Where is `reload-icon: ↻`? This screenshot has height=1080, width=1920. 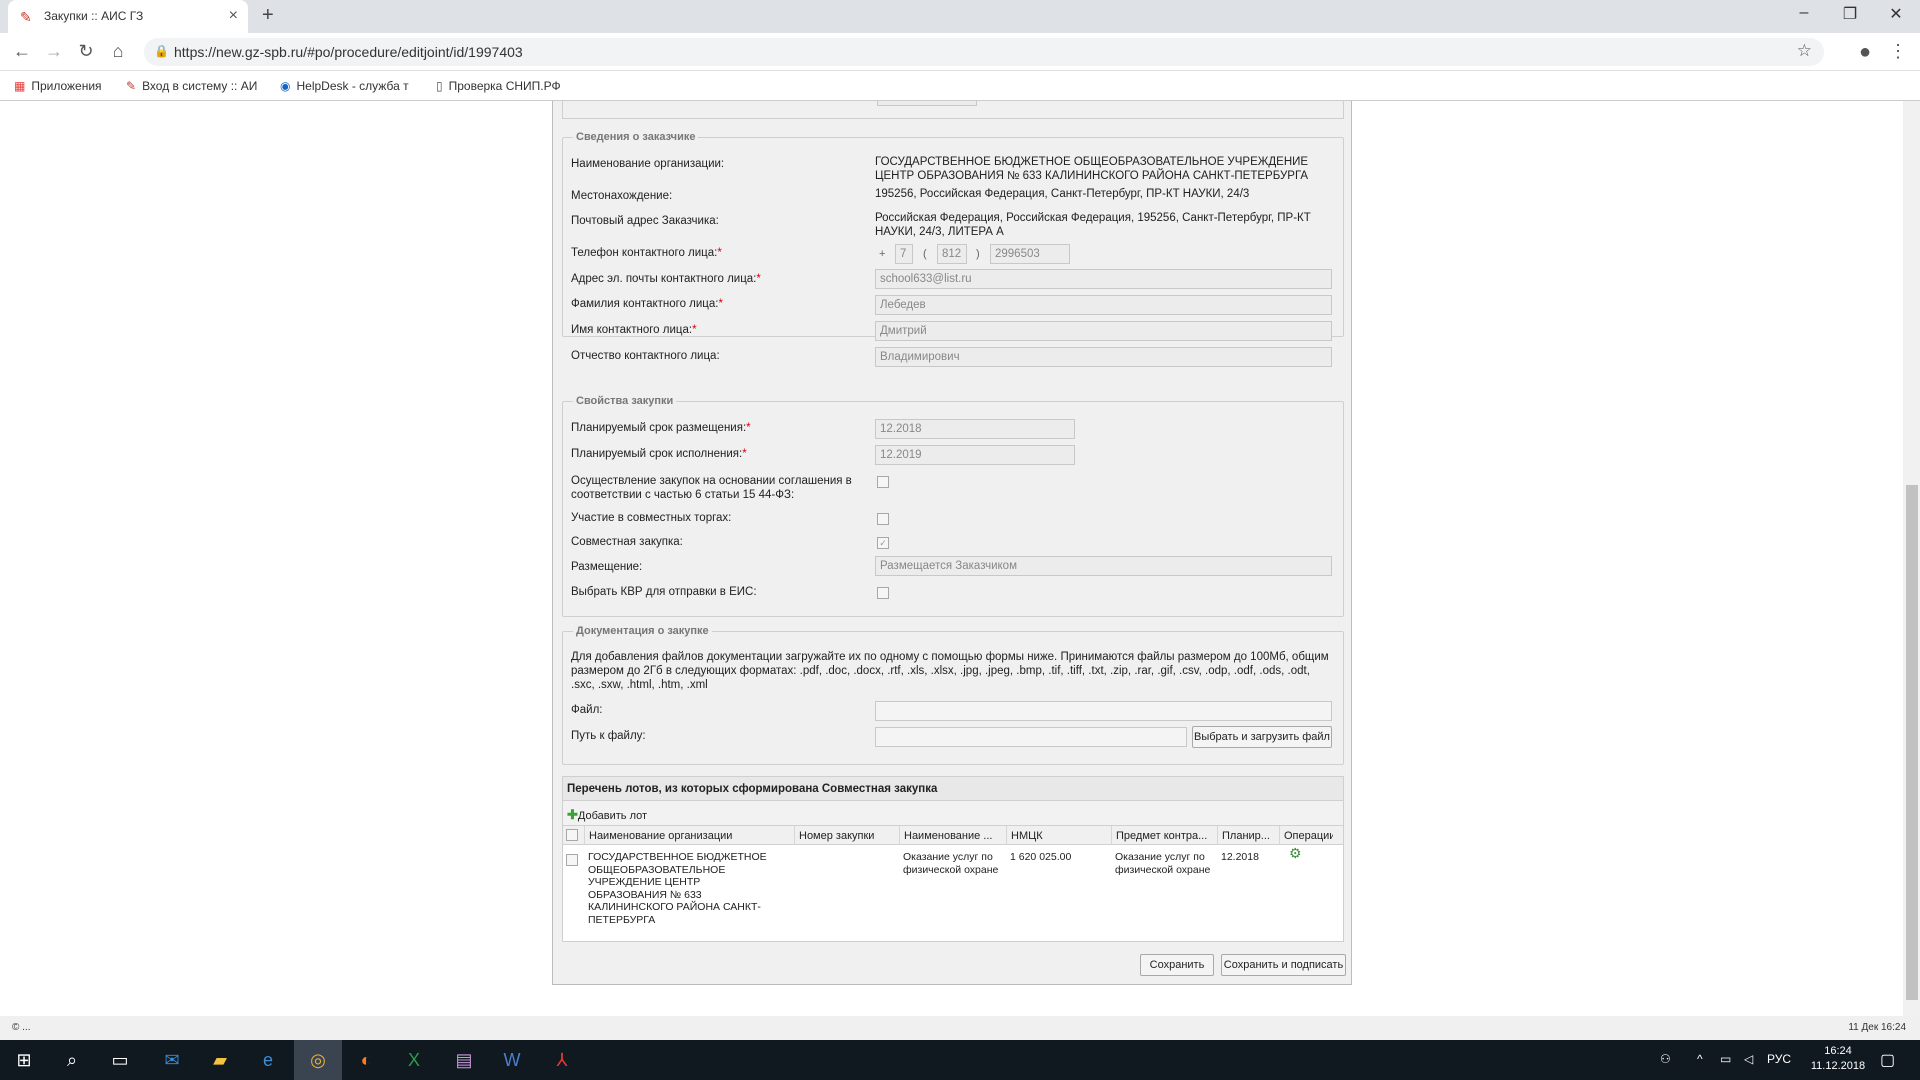 reload-icon: ↻ is located at coordinates (86, 51).